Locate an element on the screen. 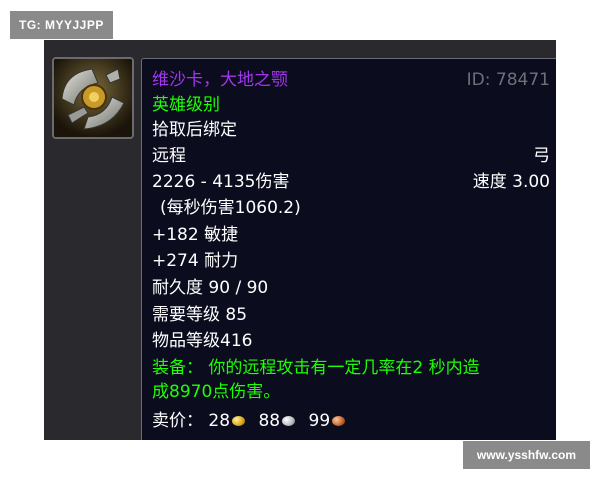 This screenshot has width=600, height=480. item-agility: +182 敏捷 is located at coordinates (195, 235).